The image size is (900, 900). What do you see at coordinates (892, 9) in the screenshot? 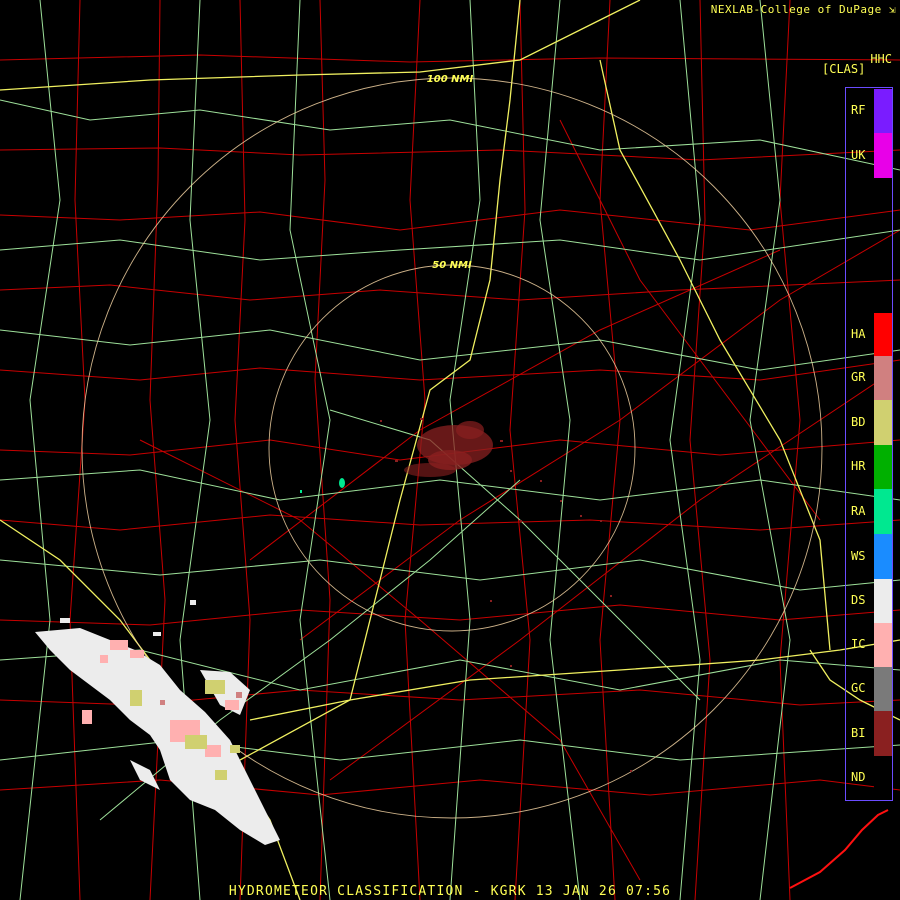
I see `external-link-icon: ⇲` at bounding box center [892, 9].